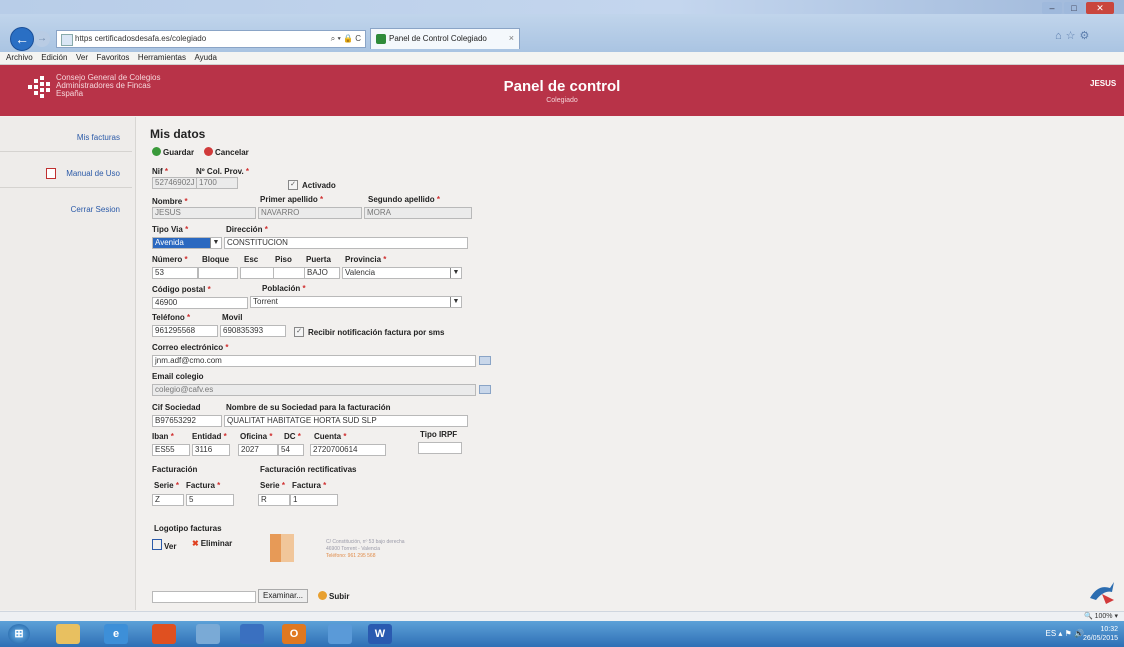 Image resolution: width=1124 pixels, height=647 pixels. I want to click on dc-field: 54, so click(291, 450).